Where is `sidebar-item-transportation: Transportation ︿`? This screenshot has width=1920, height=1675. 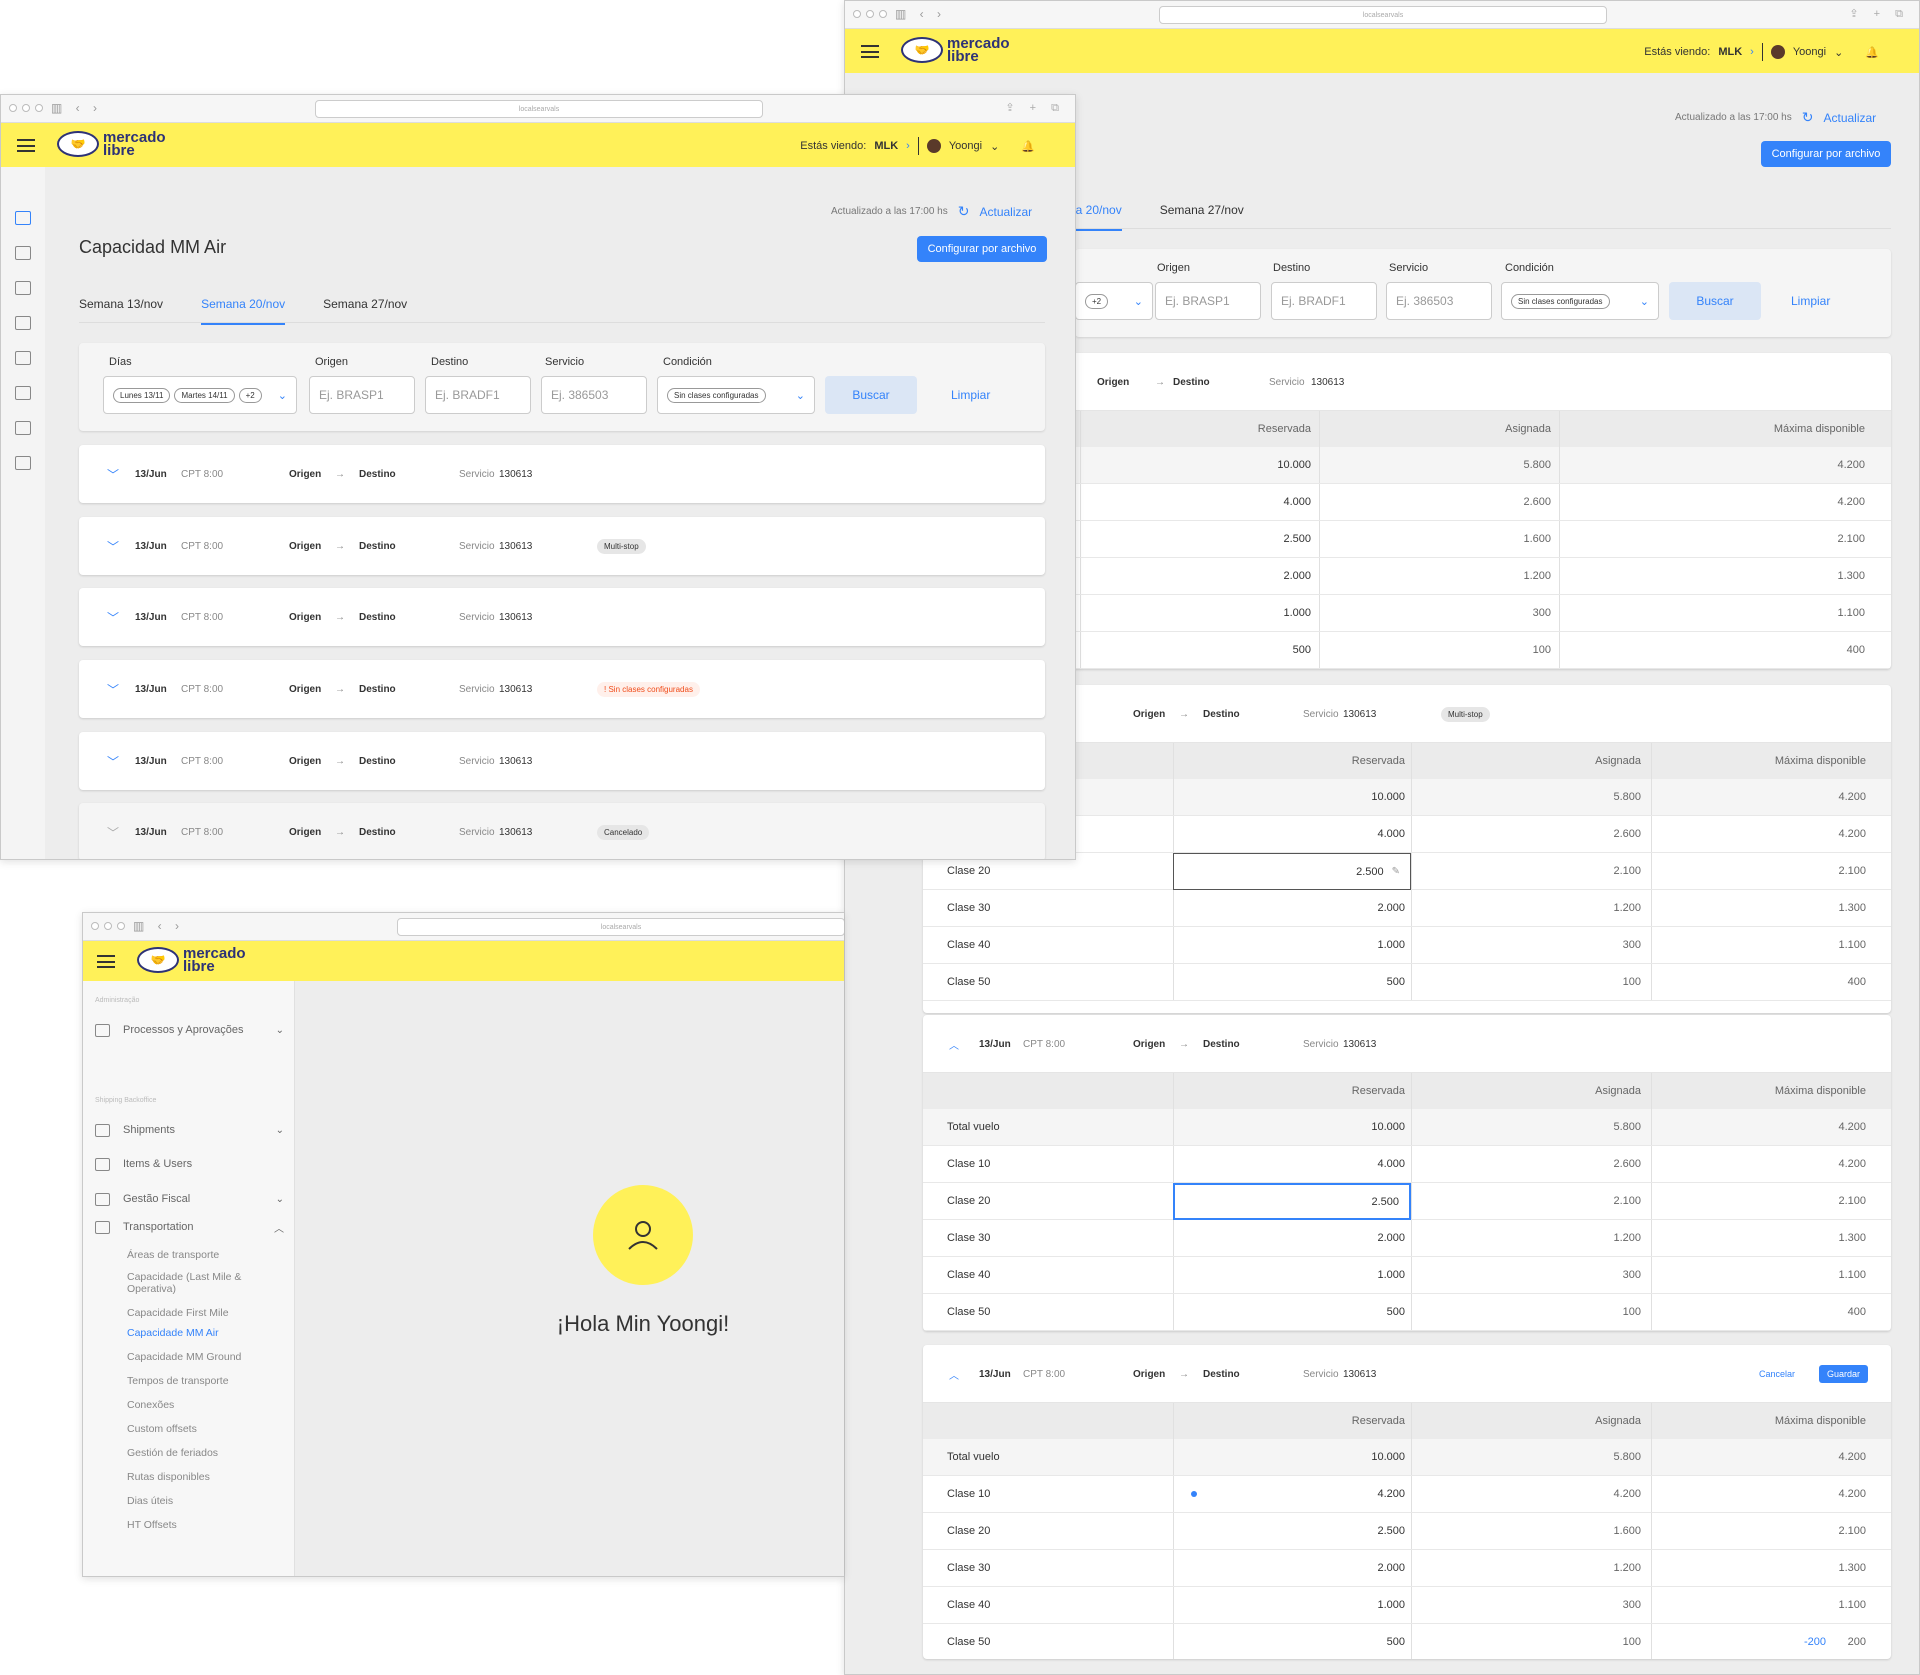 sidebar-item-transportation: Transportation ︿ is located at coordinates (189, 1227).